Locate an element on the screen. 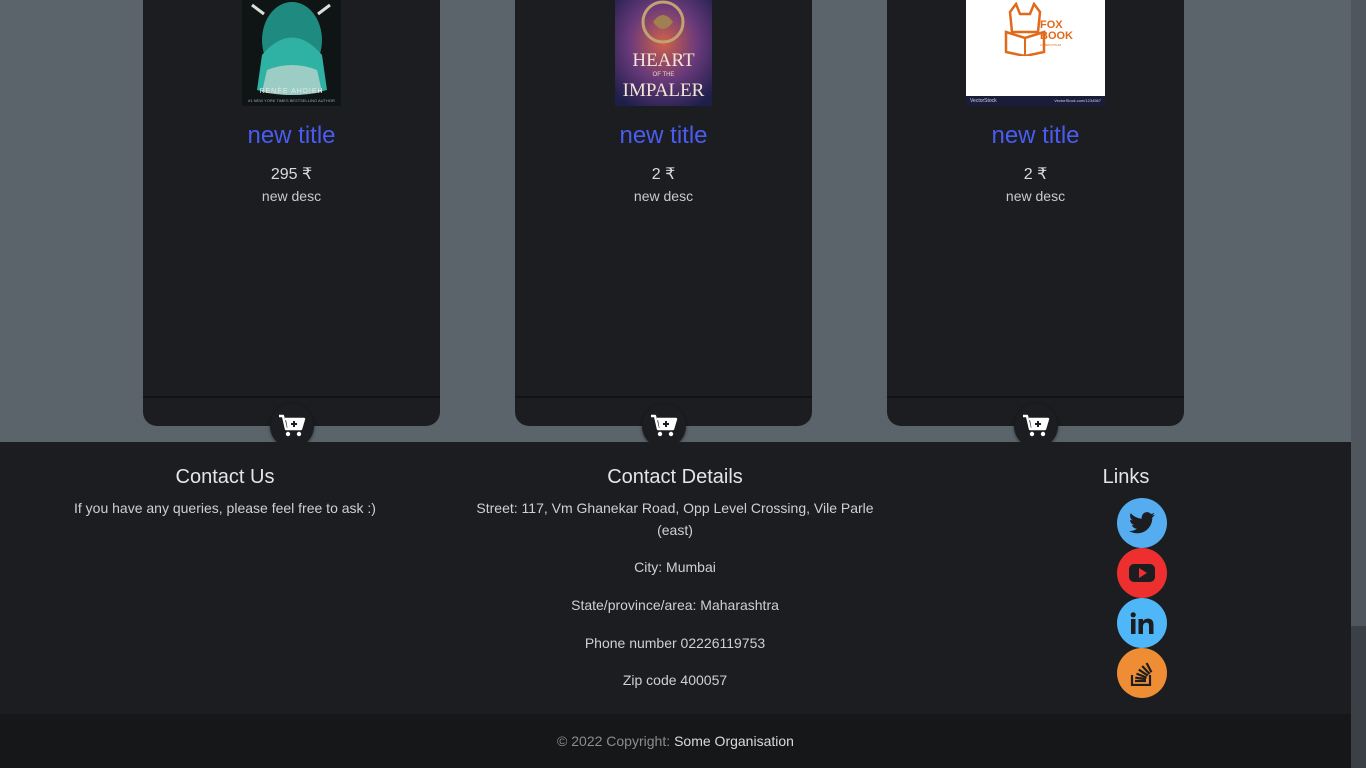  cover-author: RENÉE AHDIEH is located at coordinates (291, 91).